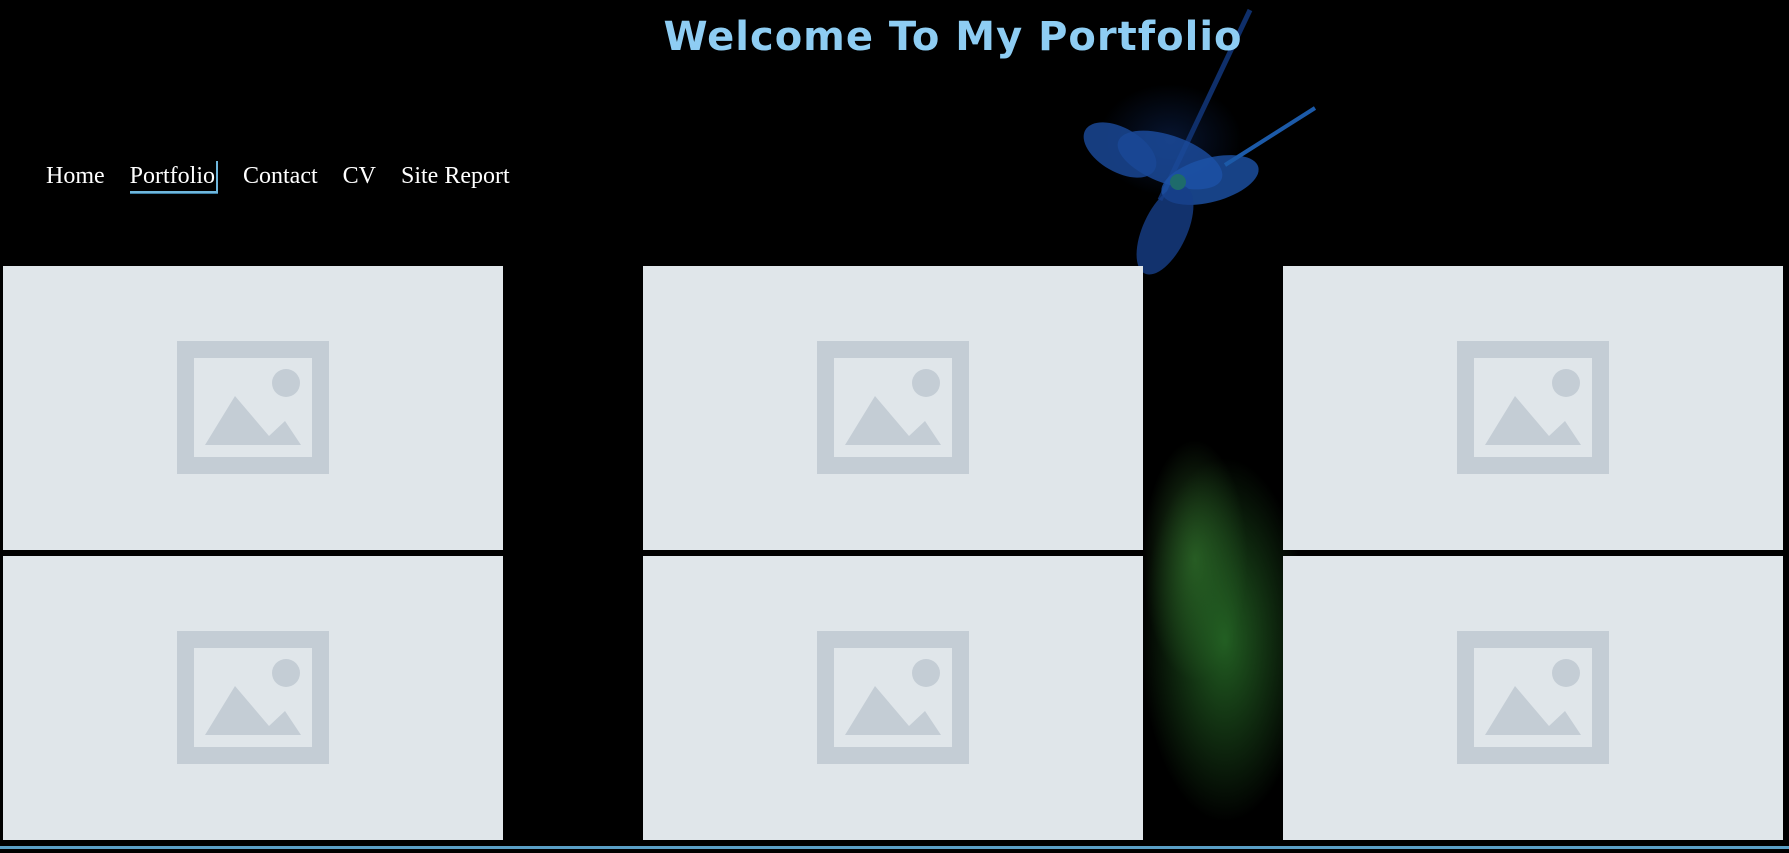 The height and width of the screenshot is (853, 1789). Describe the element at coordinates (75, 177) in the screenshot. I see `nav-link-home: Home` at that location.